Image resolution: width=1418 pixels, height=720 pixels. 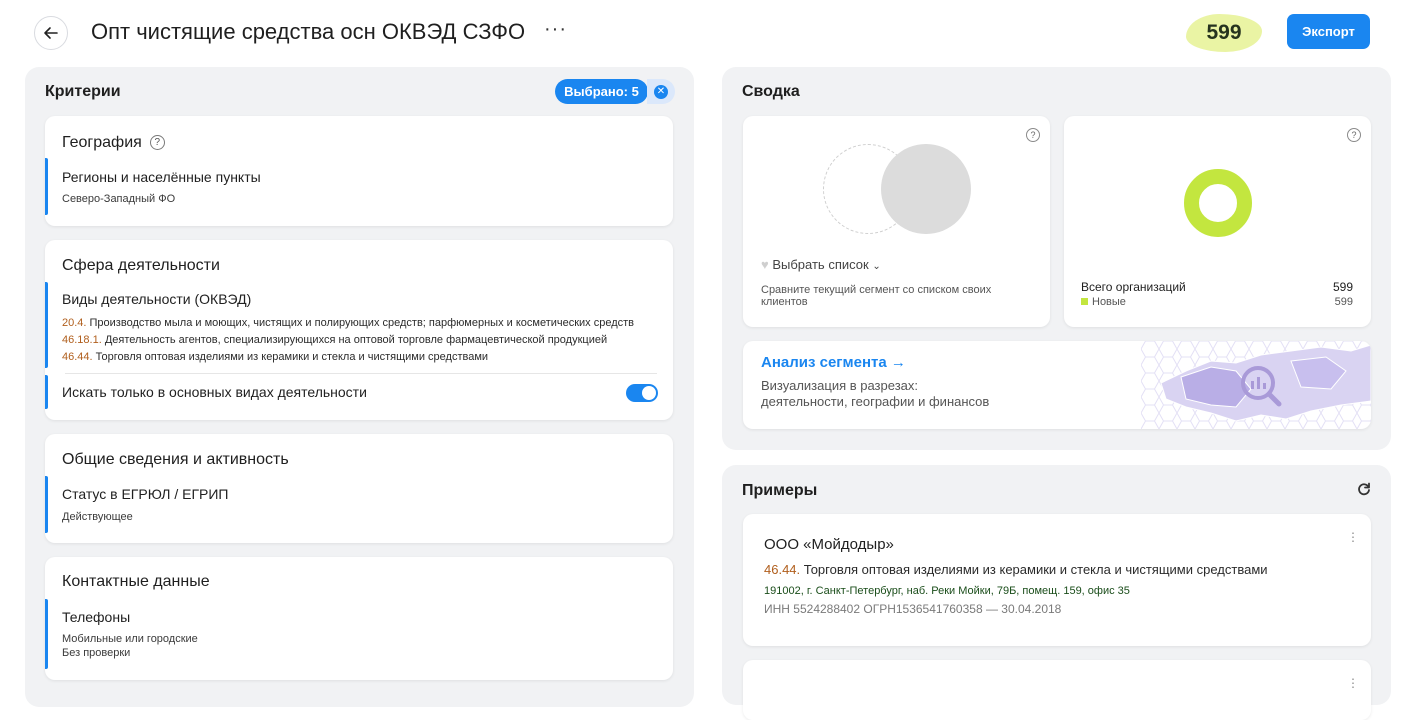 I want to click on back-button, so click(x=51, y=33).